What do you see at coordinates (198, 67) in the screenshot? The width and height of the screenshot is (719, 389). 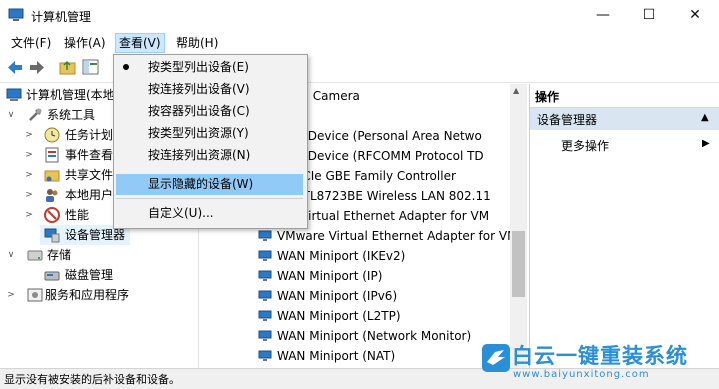 I see `menu-item-devices-by-type: 按类型列出设备(E)` at bounding box center [198, 67].